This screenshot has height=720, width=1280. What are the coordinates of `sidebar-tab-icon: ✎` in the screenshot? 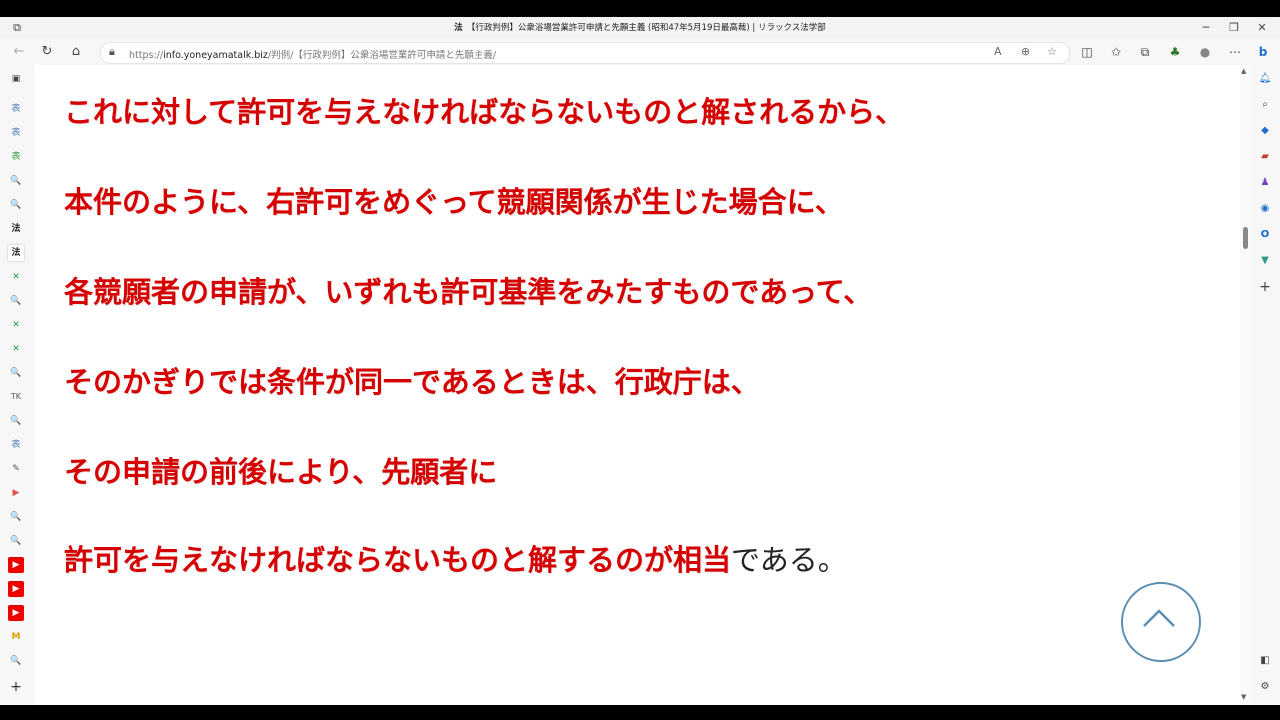 It's located at (16, 469).